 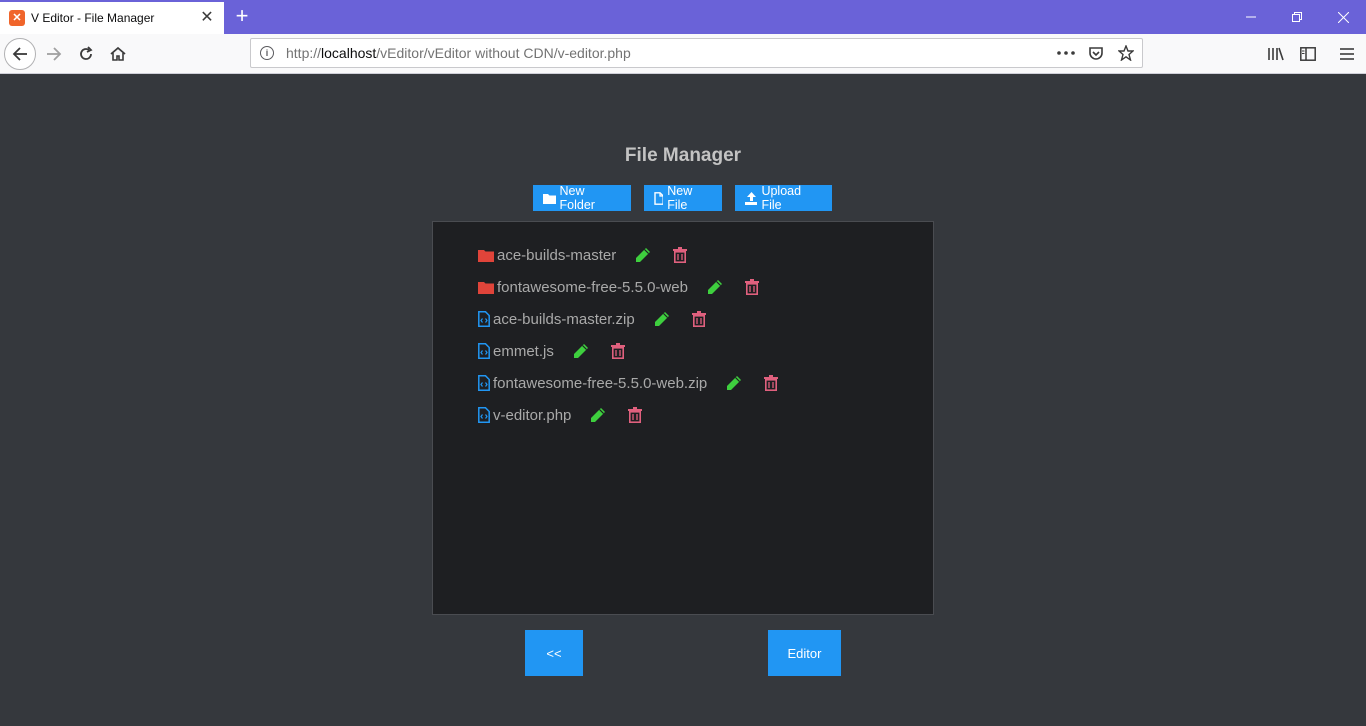 What do you see at coordinates (1343, 17) in the screenshot?
I see `window-close-icon` at bounding box center [1343, 17].